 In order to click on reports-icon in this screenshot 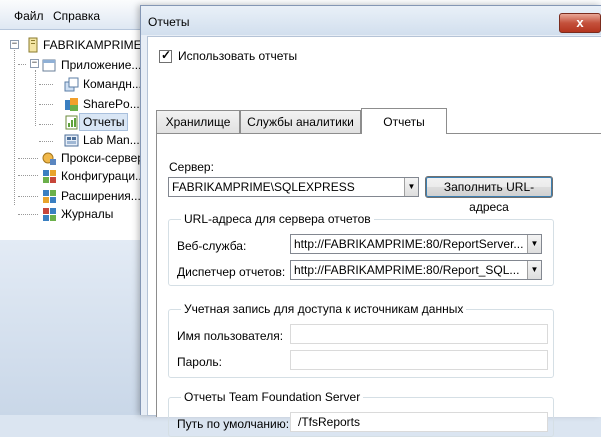, I will do `click(71, 122)`.